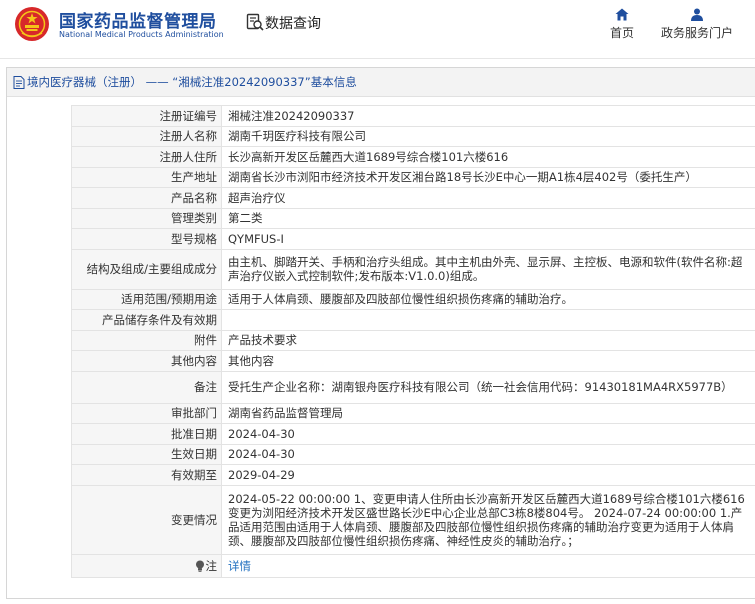 Image resolution: width=755 pixels, height=604 pixels. Describe the element at coordinates (293, 24) in the screenshot. I see `page-section-title: 数据查询` at that location.